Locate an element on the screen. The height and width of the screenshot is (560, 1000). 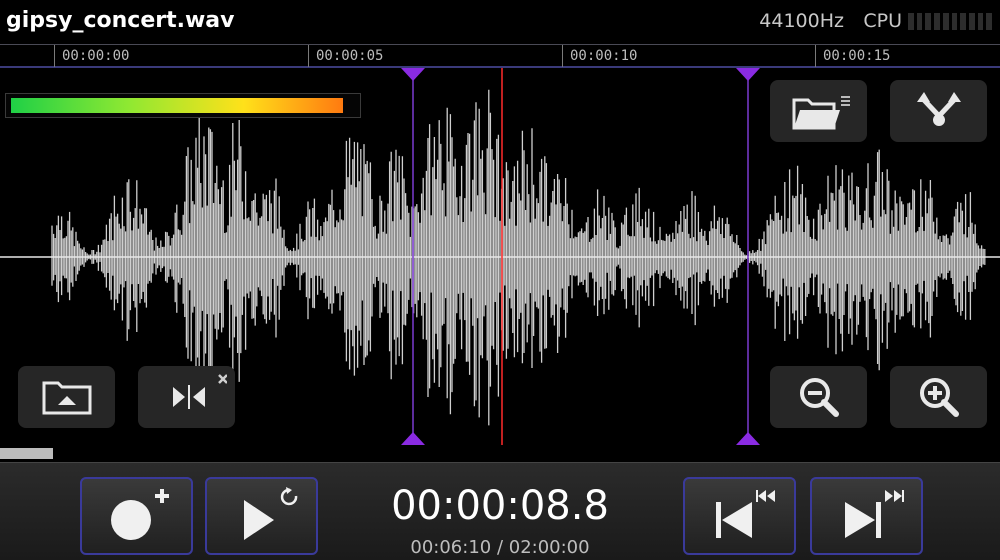
folder-menu-icon is located at coordinates (821, 113).